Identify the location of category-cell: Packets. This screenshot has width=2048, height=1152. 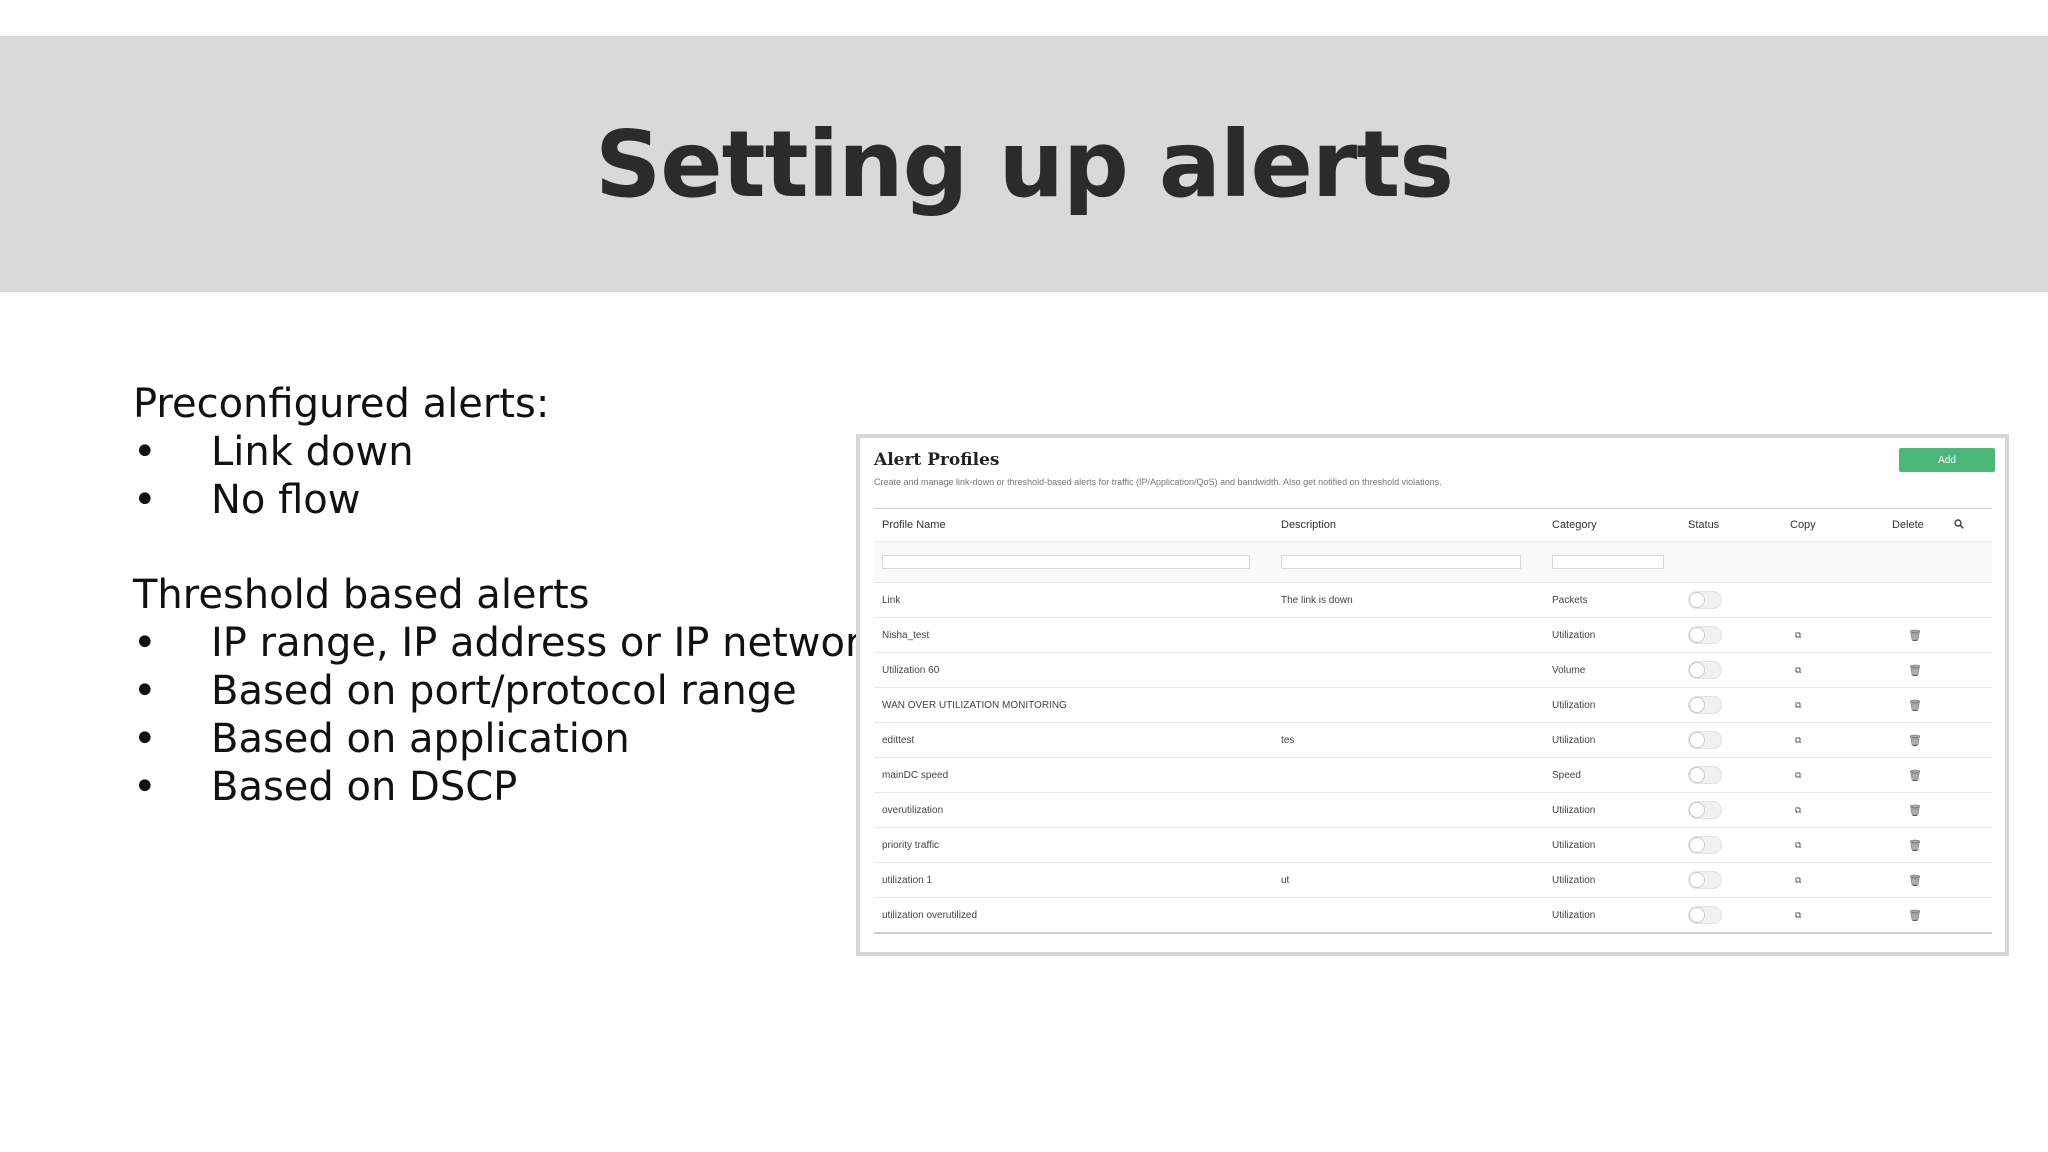
(1570, 600).